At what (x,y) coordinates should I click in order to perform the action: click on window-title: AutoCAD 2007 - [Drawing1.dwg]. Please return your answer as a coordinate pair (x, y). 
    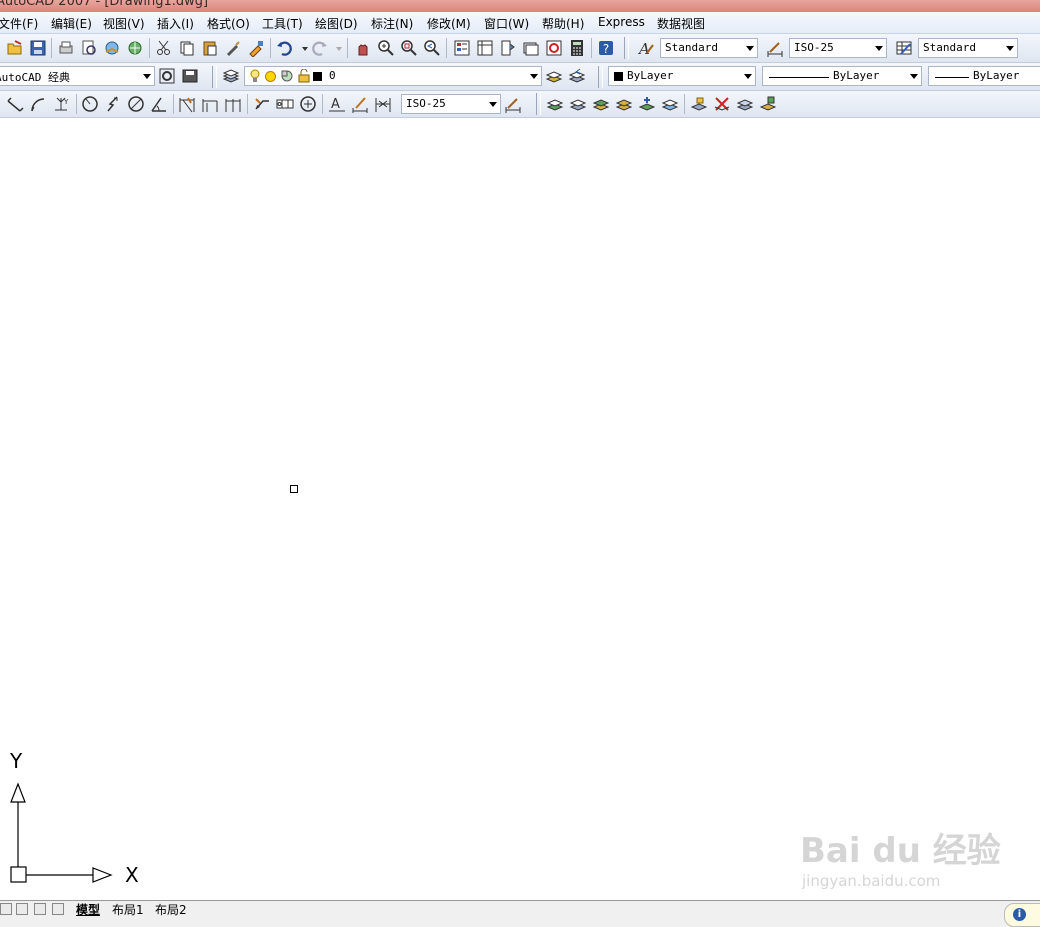
    Looking at the image, I should click on (104, 4).